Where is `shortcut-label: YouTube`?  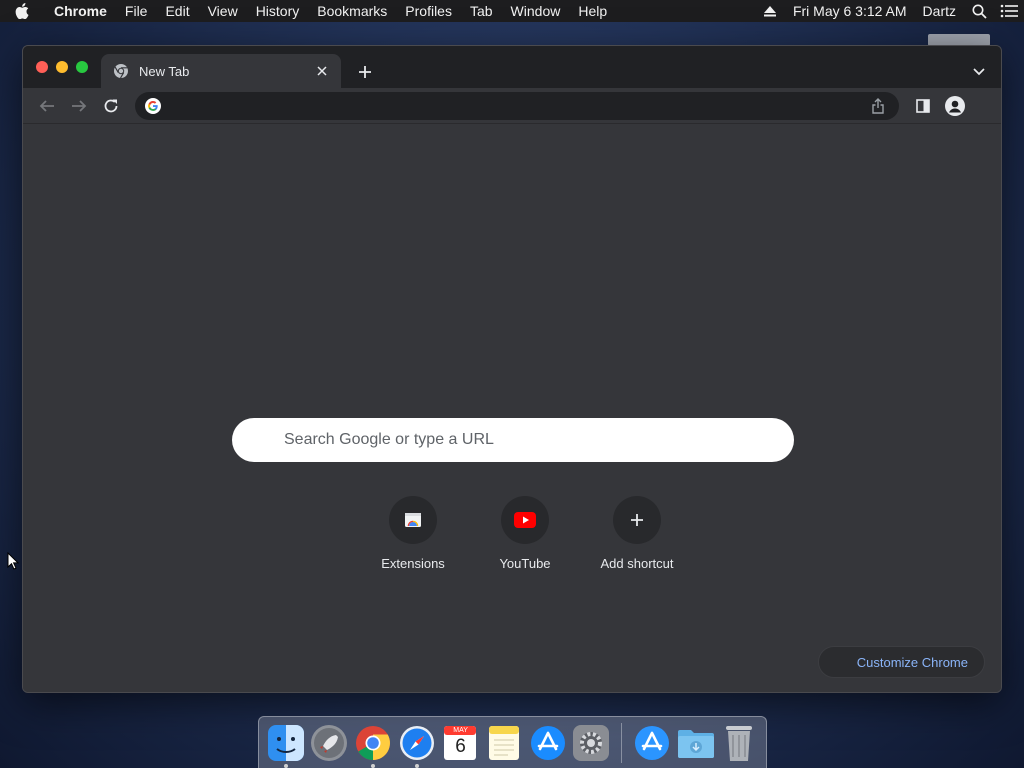
shortcut-label: YouTube is located at coordinates (525, 563).